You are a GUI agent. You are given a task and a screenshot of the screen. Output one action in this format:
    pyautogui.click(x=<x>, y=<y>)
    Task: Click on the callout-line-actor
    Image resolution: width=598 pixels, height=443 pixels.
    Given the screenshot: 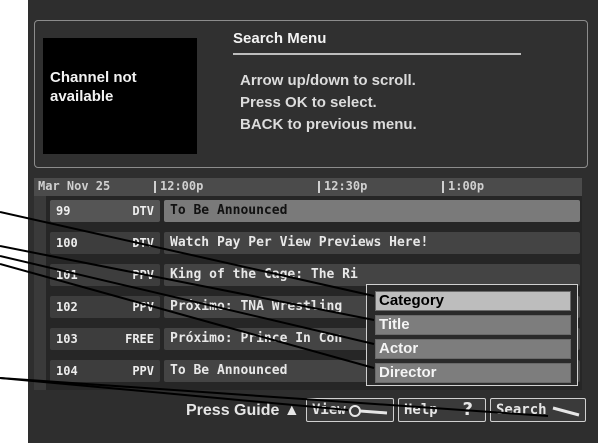 What is the action you would take?
    pyautogui.click(x=187, y=300)
    